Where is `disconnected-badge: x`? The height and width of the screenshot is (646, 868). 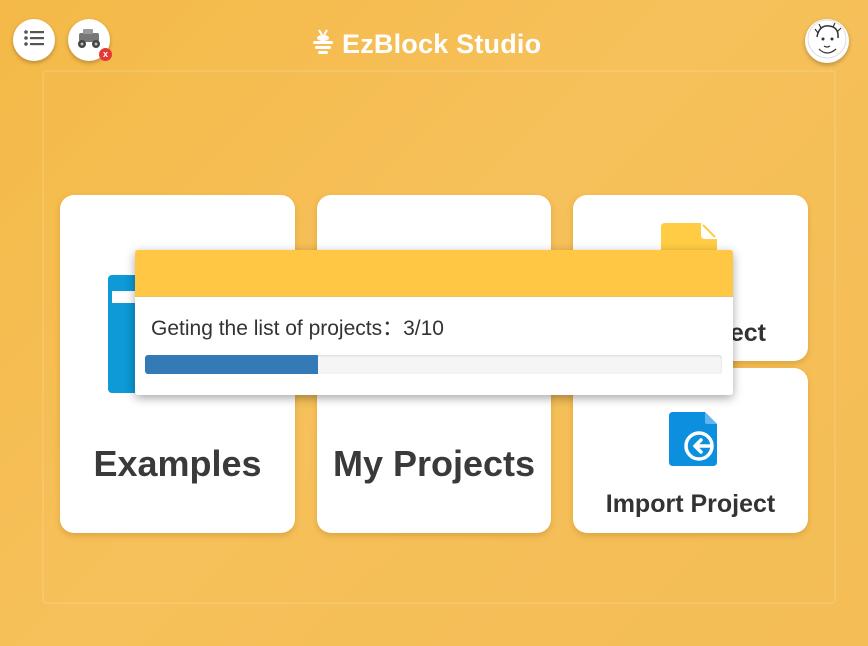
disconnected-badge: x is located at coordinates (105, 54).